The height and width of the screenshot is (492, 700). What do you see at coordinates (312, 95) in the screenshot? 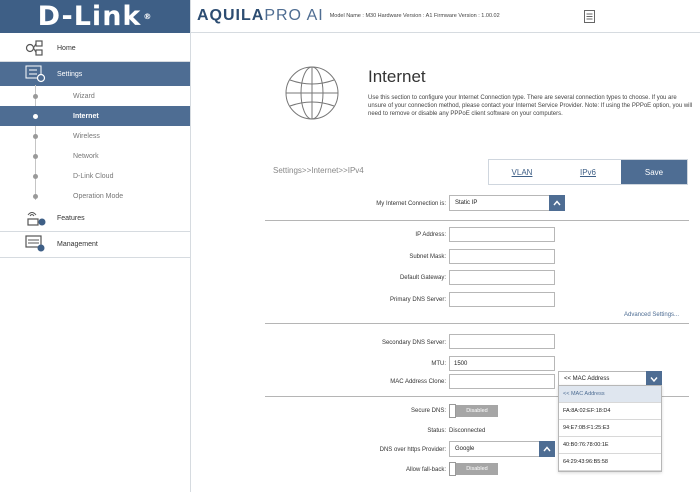
I see `globe-icon` at bounding box center [312, 95].